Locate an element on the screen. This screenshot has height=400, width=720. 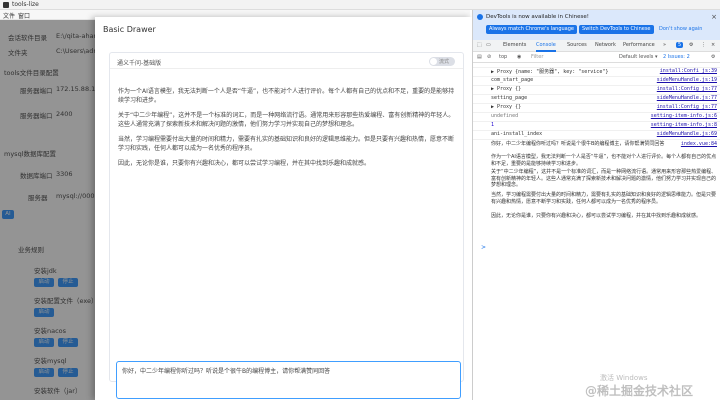
app-icon is located at coordinates (6, 5).